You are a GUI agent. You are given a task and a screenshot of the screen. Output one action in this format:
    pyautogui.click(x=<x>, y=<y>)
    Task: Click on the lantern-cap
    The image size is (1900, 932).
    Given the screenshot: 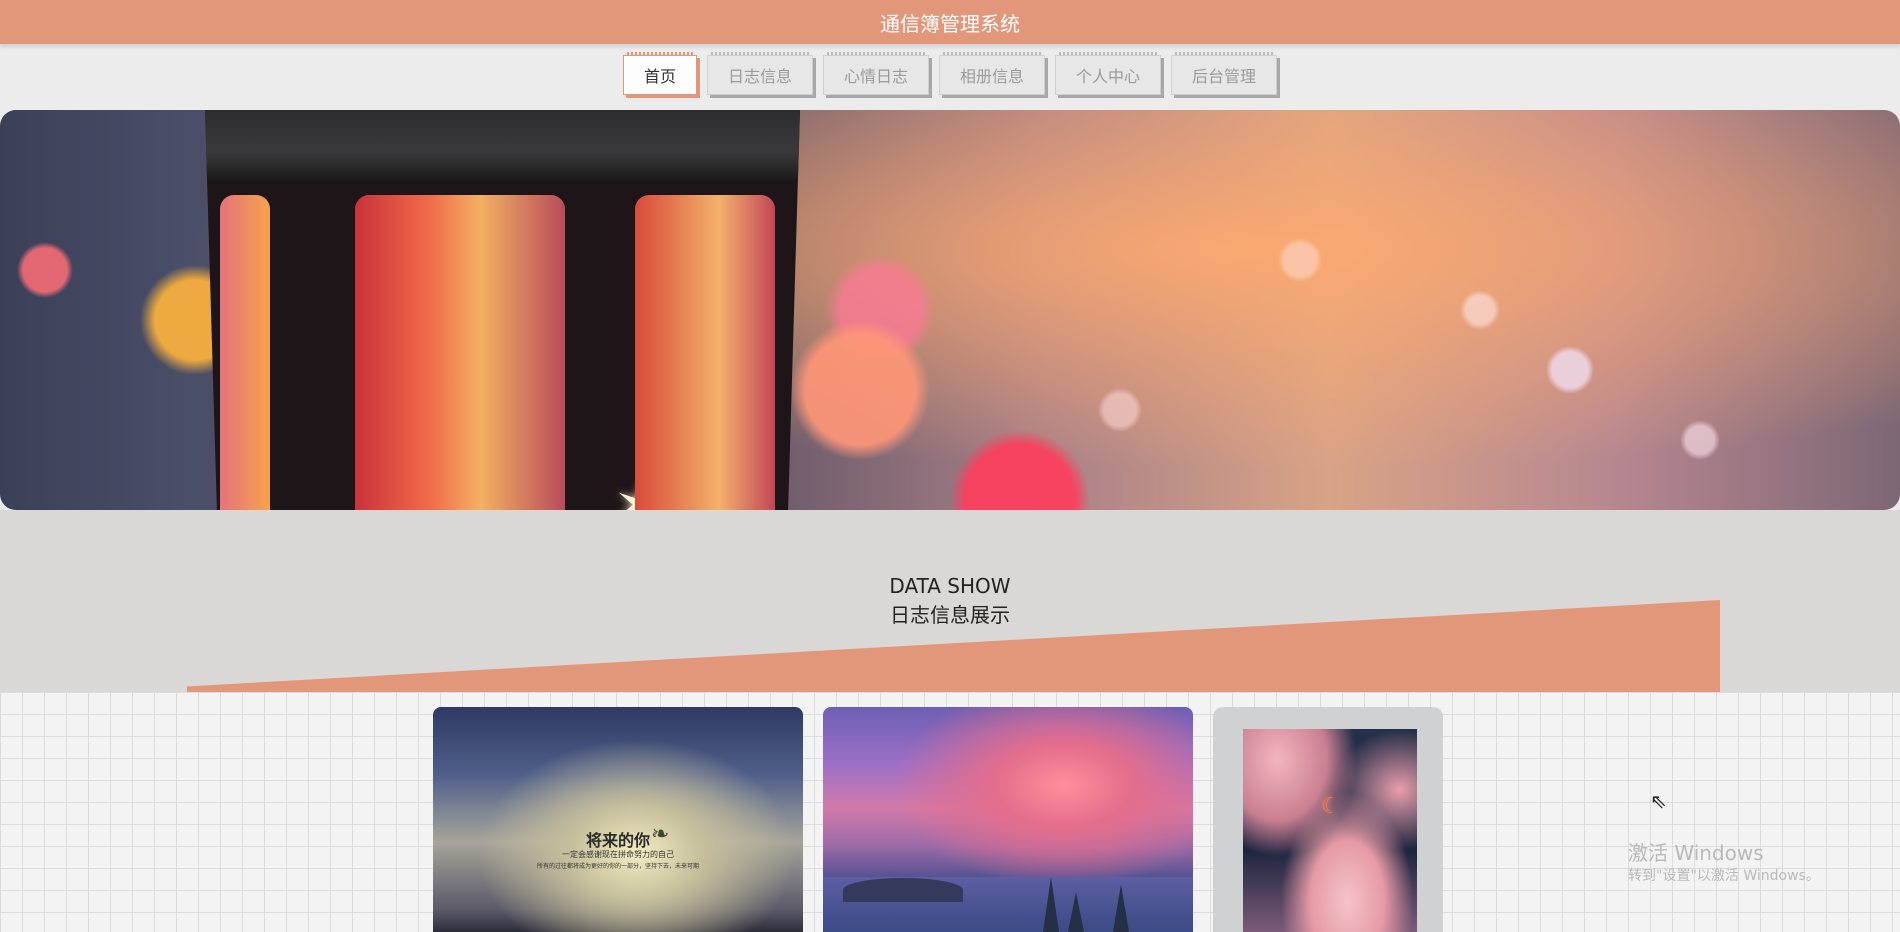 What is the action you would take?
    pyautogui.click(x=502, y=145)
    